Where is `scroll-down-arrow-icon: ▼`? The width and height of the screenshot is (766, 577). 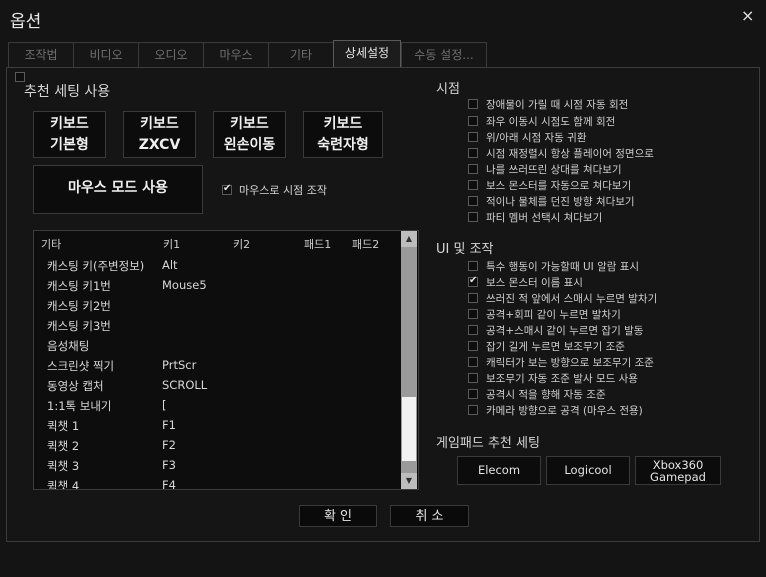
scroll-down-arrow-icon: ▼ is located at coordinates (409, 481).